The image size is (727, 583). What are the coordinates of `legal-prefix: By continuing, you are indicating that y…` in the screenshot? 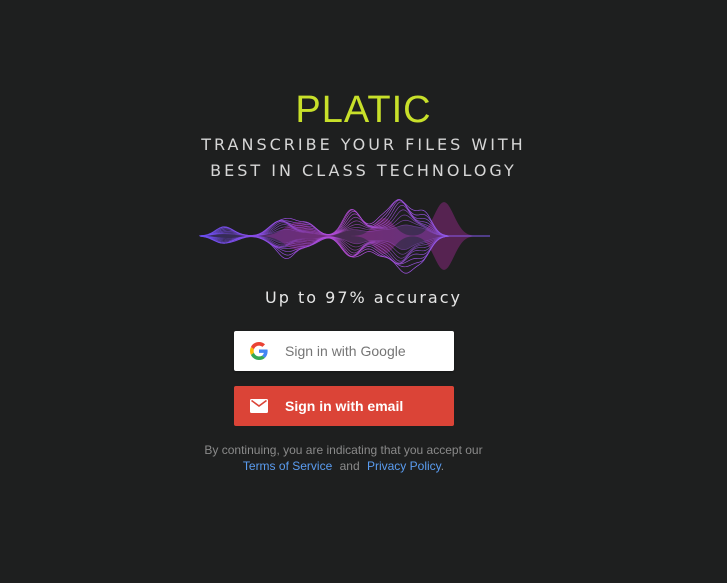 It's located at (343, 450).